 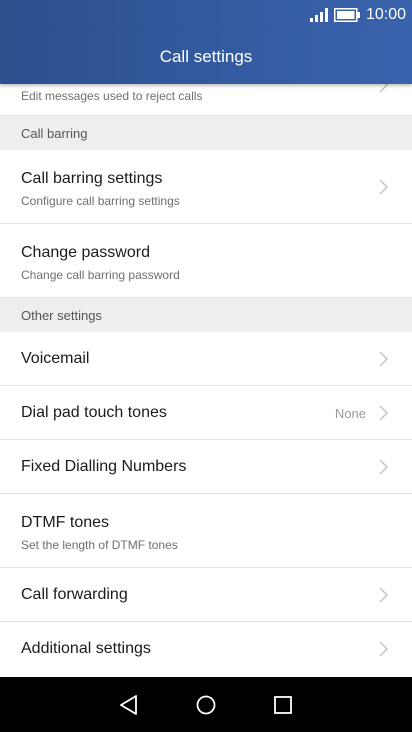 I want to click on list-item-voicemail: Voicemail, so click(x=206, y=359).